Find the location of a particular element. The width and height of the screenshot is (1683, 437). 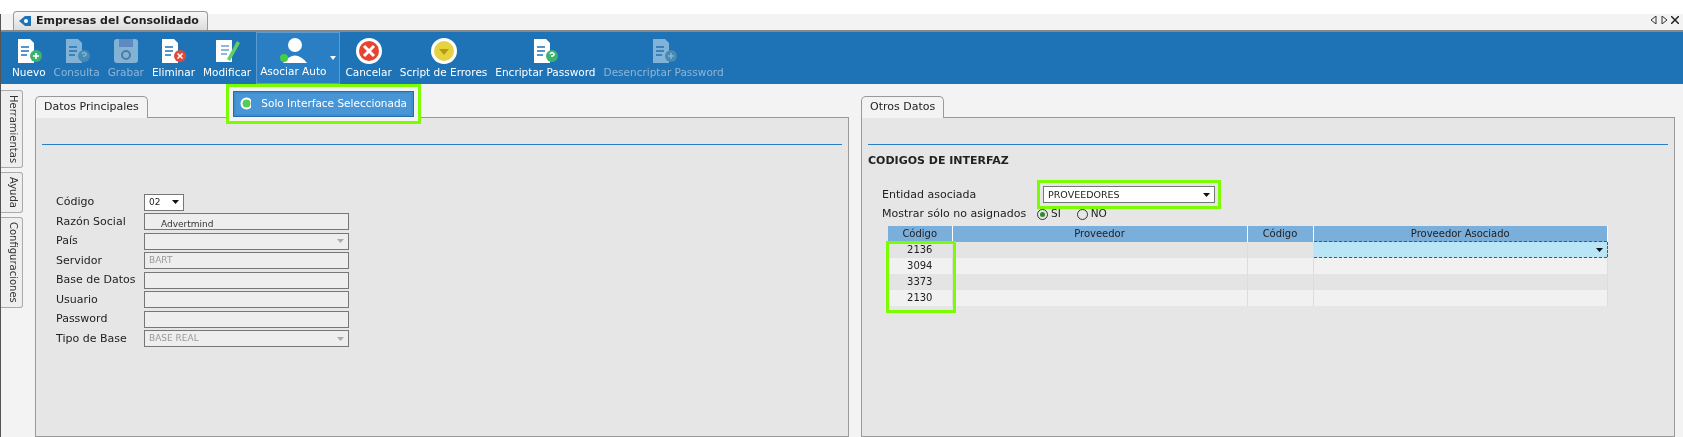

panel-tab: Otros Datos is located at coordinates (903, 107).